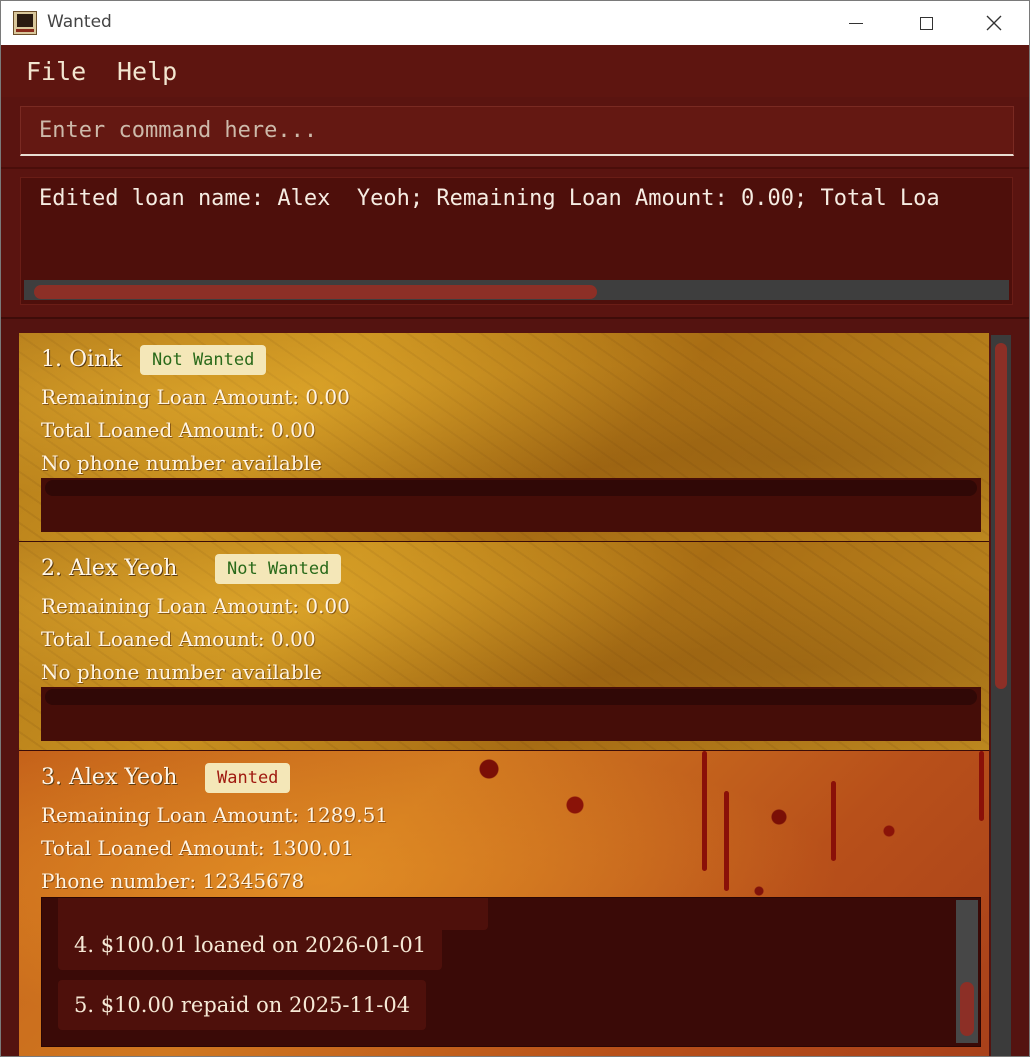 The image size is (1030, 1057). I want to click on close-icon, so click(994, 23).